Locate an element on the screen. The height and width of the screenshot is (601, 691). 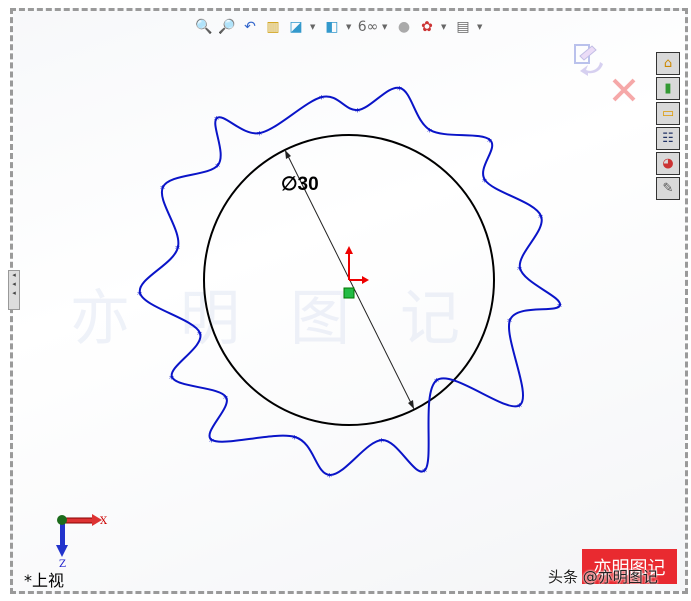
diameter-dimension: ∅30 is located at coordinates (300, 184).